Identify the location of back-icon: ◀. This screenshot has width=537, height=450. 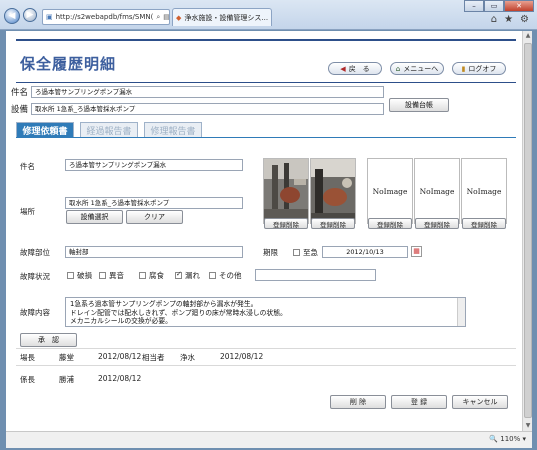
(12, 16).